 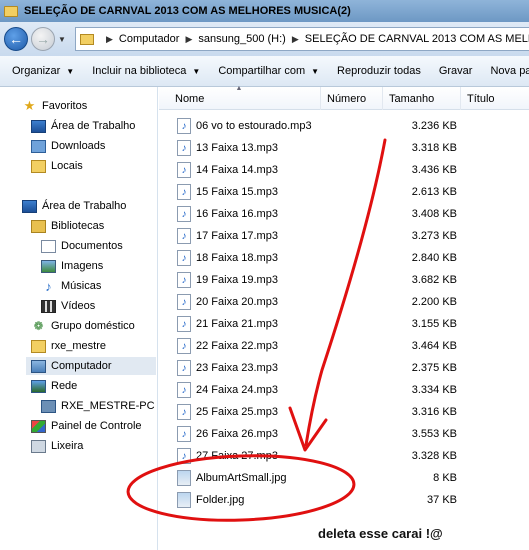 I want to click on file-size: 2.840 KB, so click(x=434, y=258).